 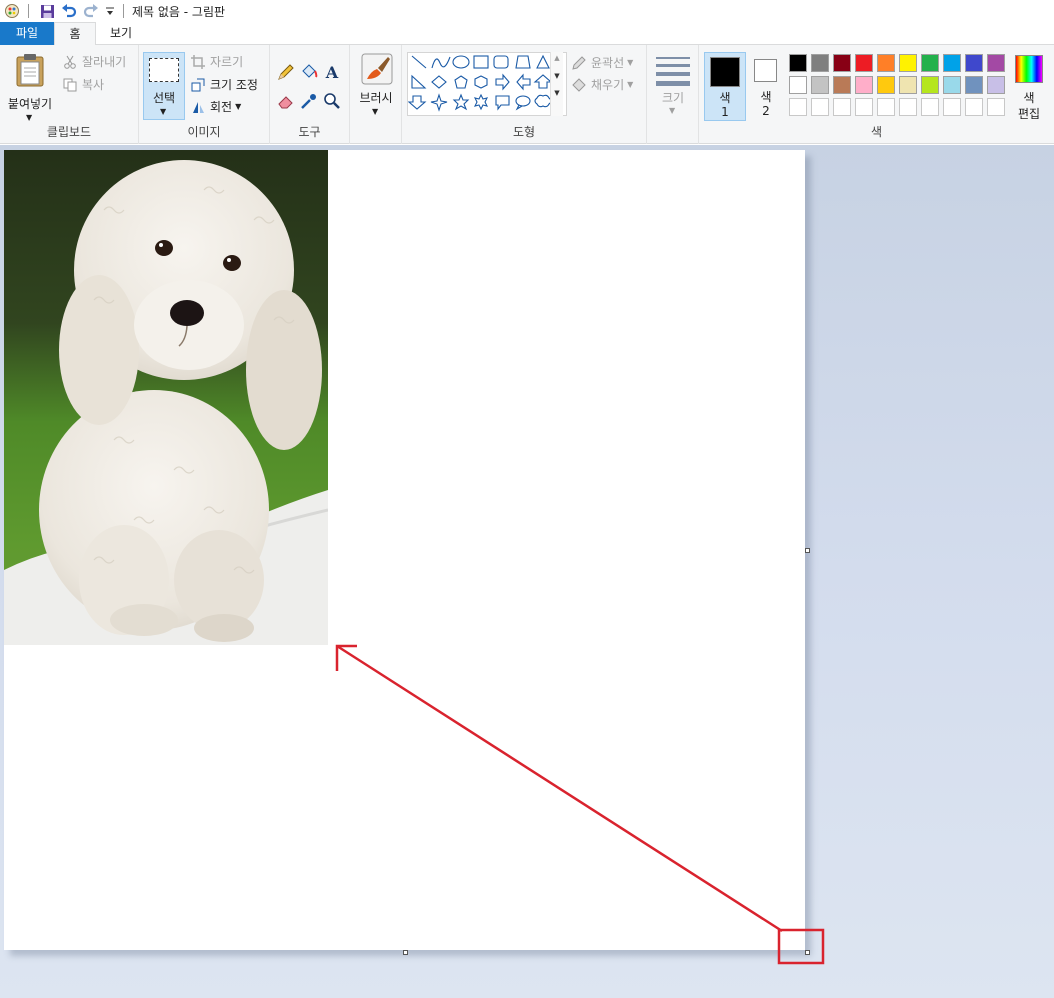 I want to click on undo-icon, so click(x=69, y=11).